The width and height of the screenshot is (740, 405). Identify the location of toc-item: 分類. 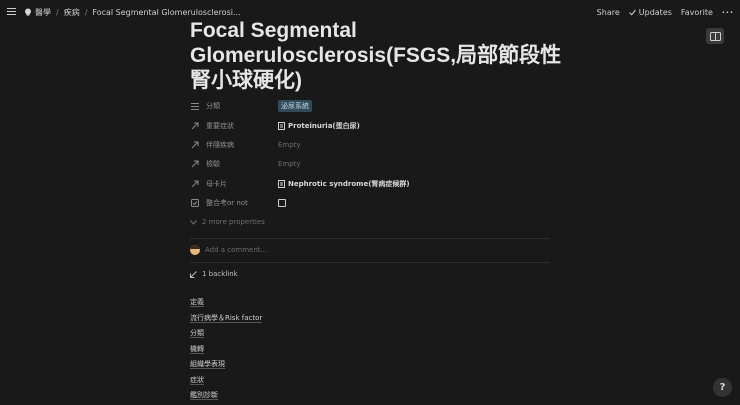
(226, 335).